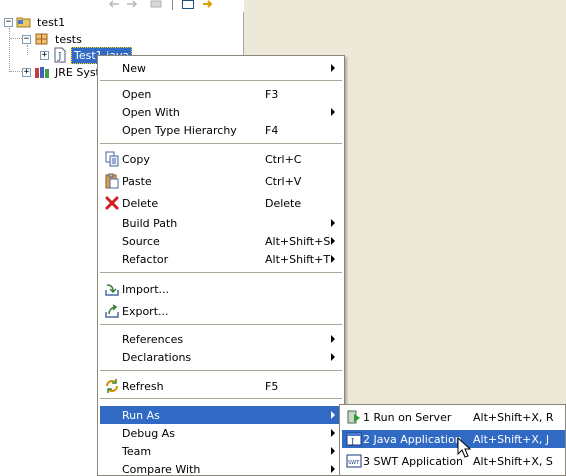 This screenshot has height=476, width=566. What do you see at coordinates (283, 181) in the screenshot?
I see `menu-item-shortcut: Ctrl+V` at bounding box center [283, 181].